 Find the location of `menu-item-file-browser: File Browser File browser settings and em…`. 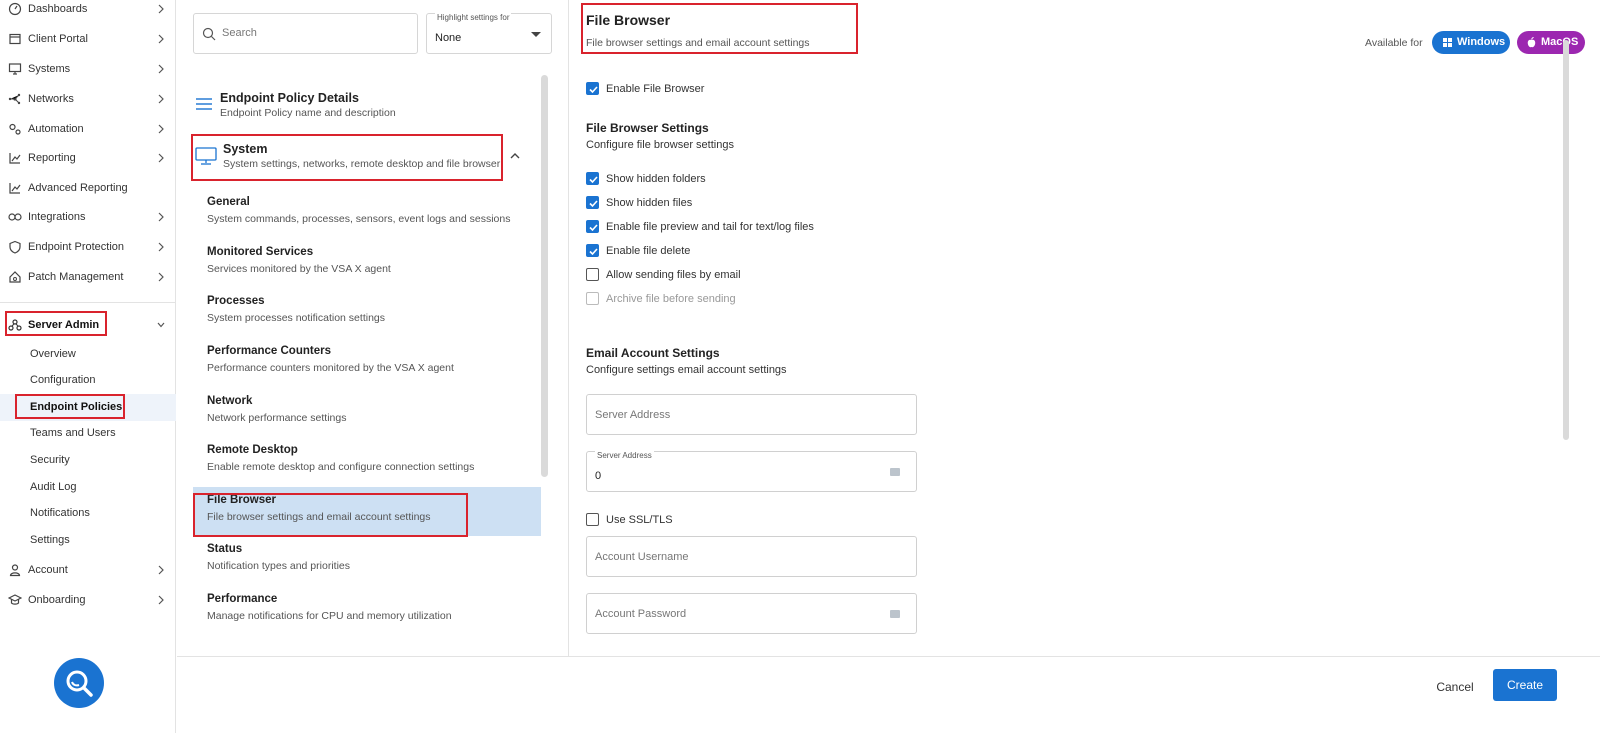

menu-item-file-browser: File Browser File browser settings and em… is located at coordinates (367, 511).